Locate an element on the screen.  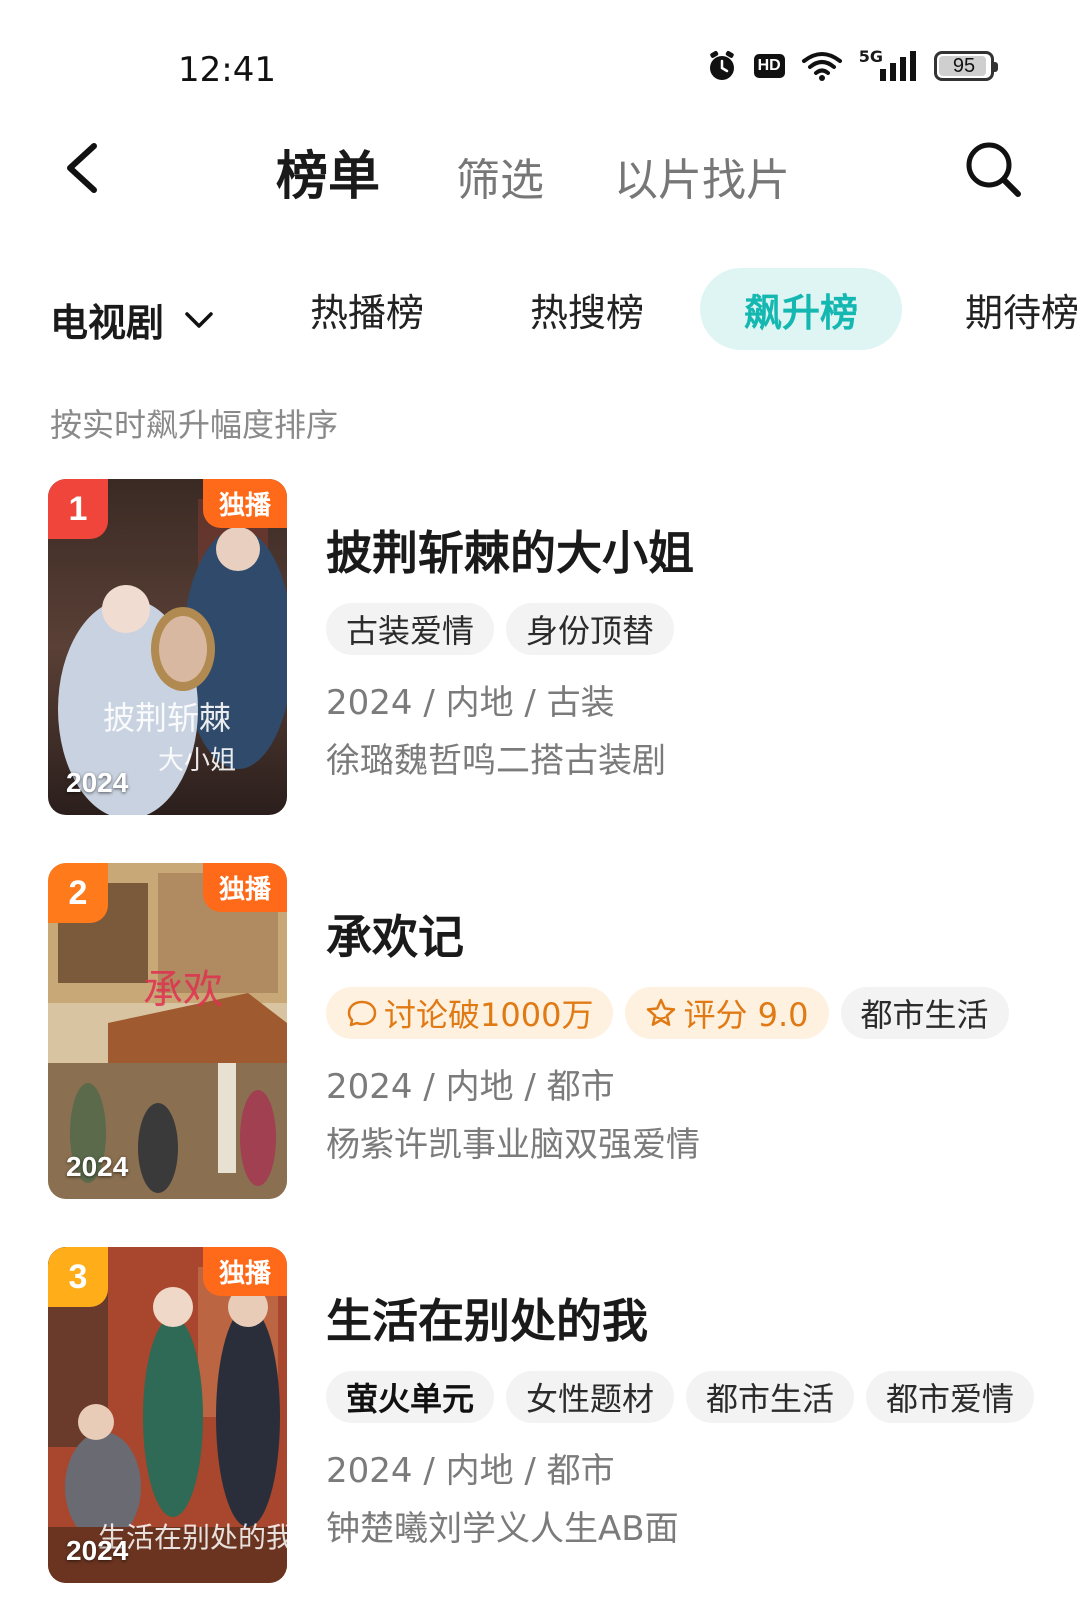
tab-filter: 筛选 is located at coordinates (500, 176).